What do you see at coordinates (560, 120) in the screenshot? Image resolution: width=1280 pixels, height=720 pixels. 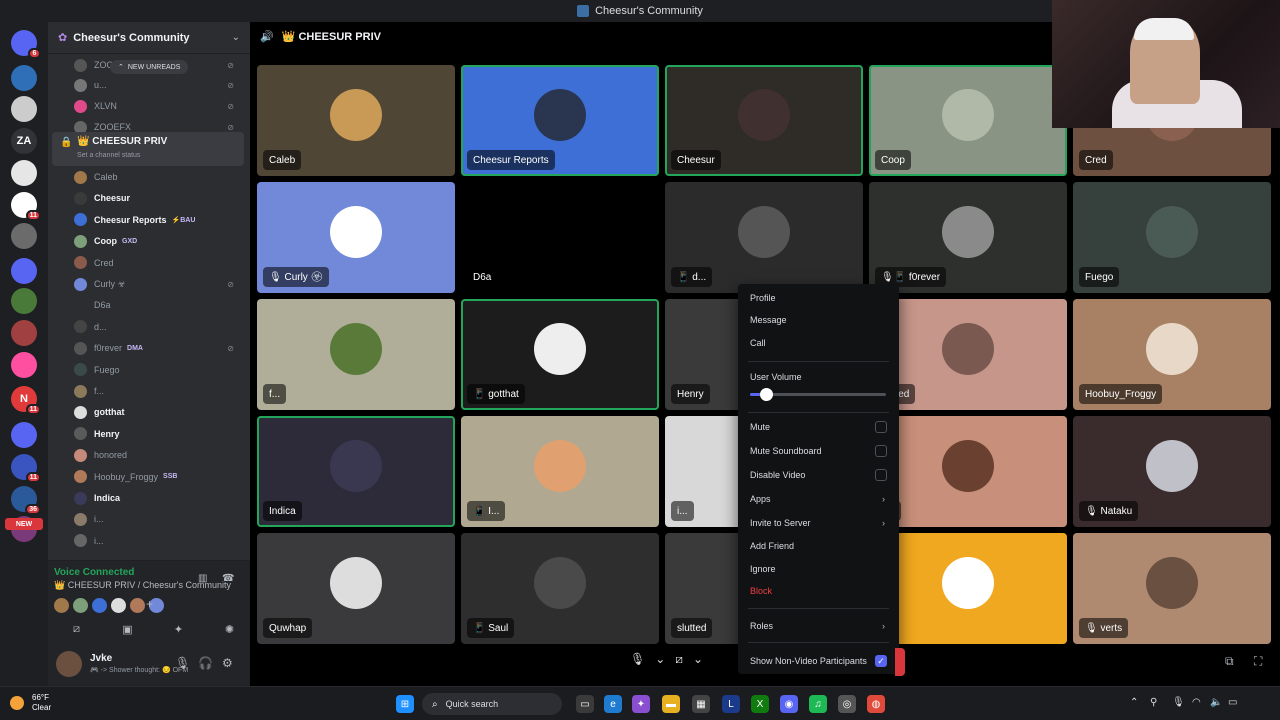 I see `video-tile: Cheesur Reports` at bounding box center [560, 120].